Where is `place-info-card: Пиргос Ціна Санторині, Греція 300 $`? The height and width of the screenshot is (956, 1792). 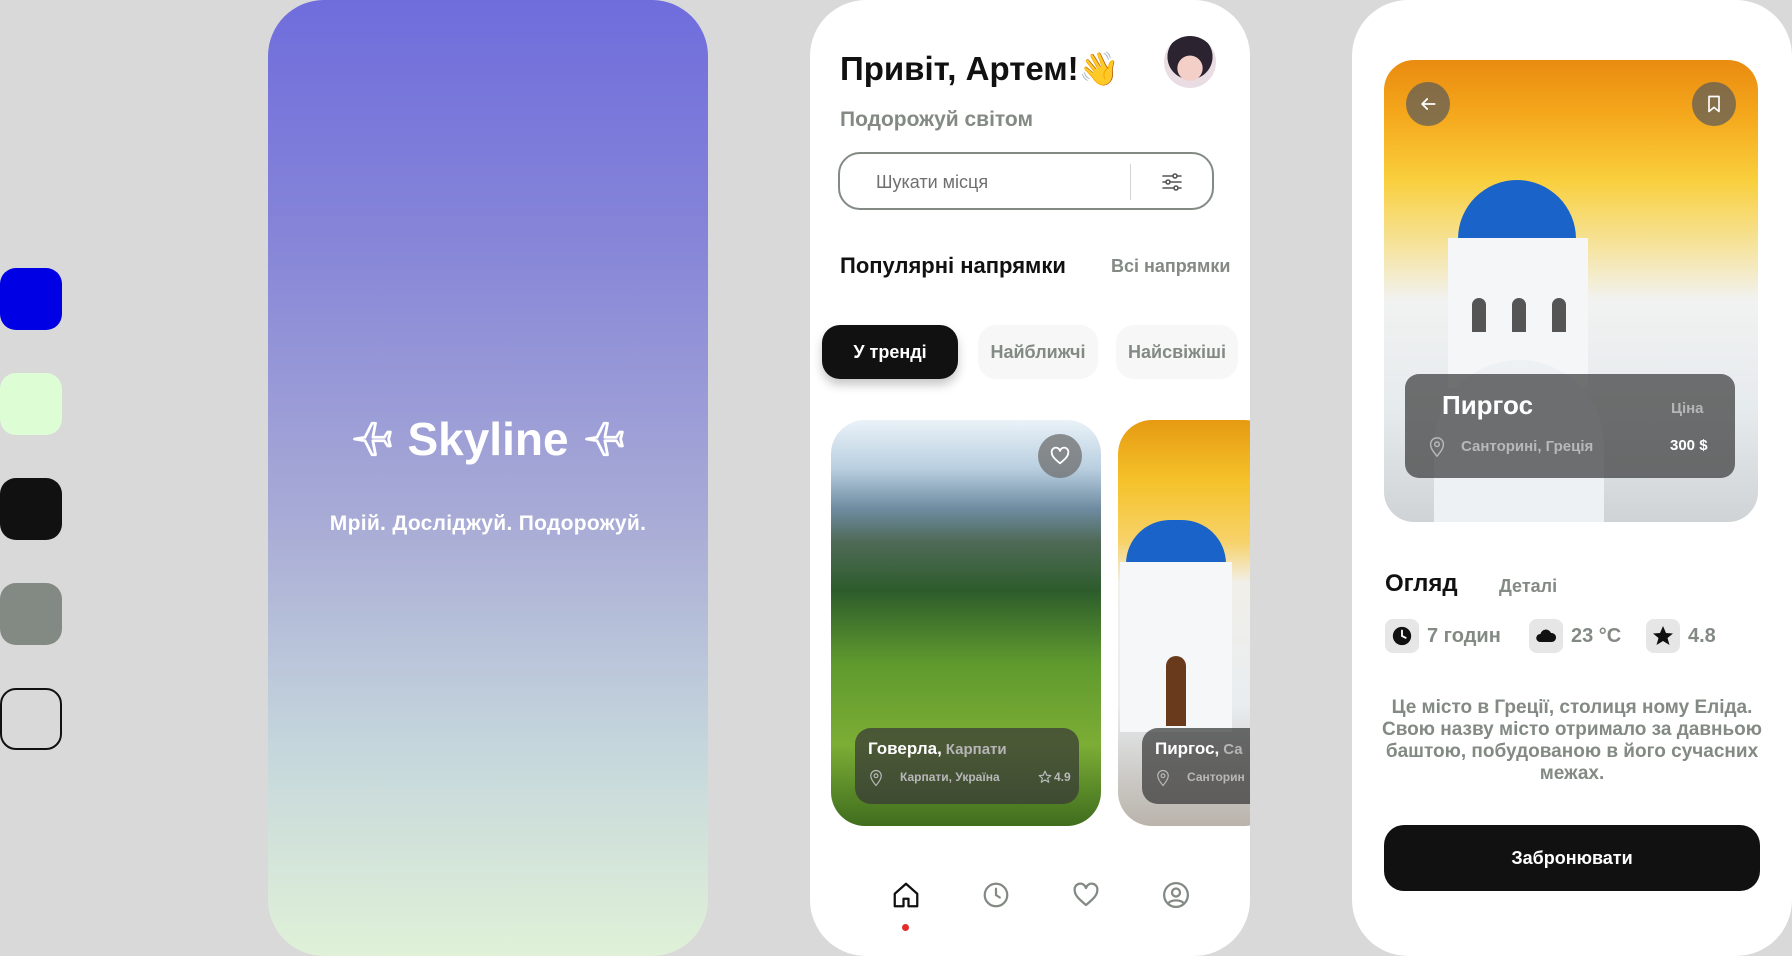
place-info-card: Пиргос Ціна Санторині, Греція 300 $ is located at coordinates (1570, 426).